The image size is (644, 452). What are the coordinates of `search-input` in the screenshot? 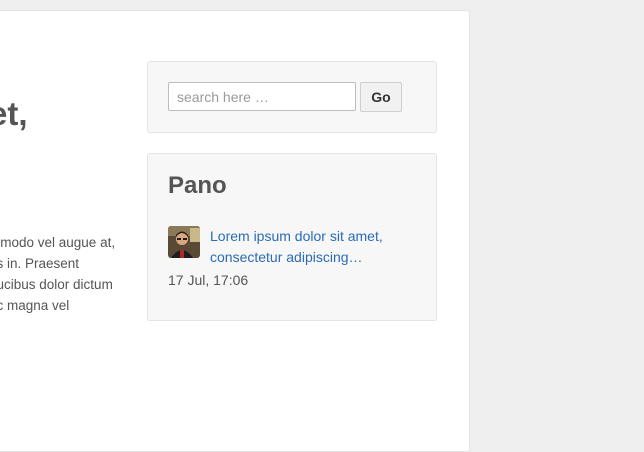 It's located at (262, 96).